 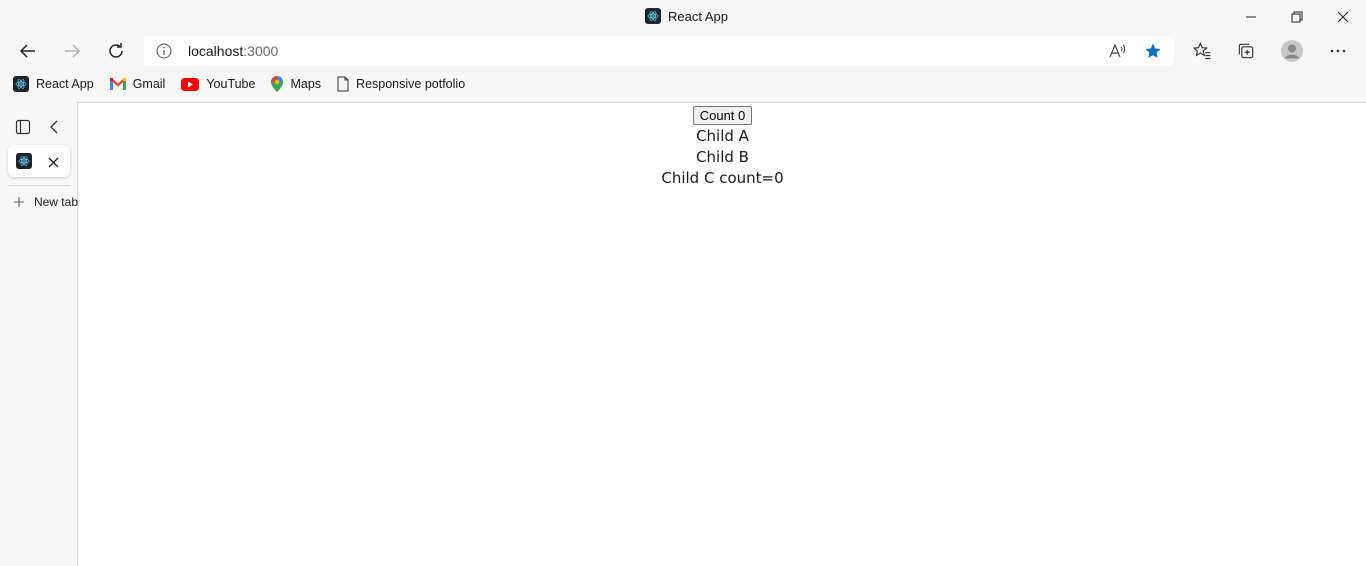 I want to click on profile-button, so click(x=1292, y=51).